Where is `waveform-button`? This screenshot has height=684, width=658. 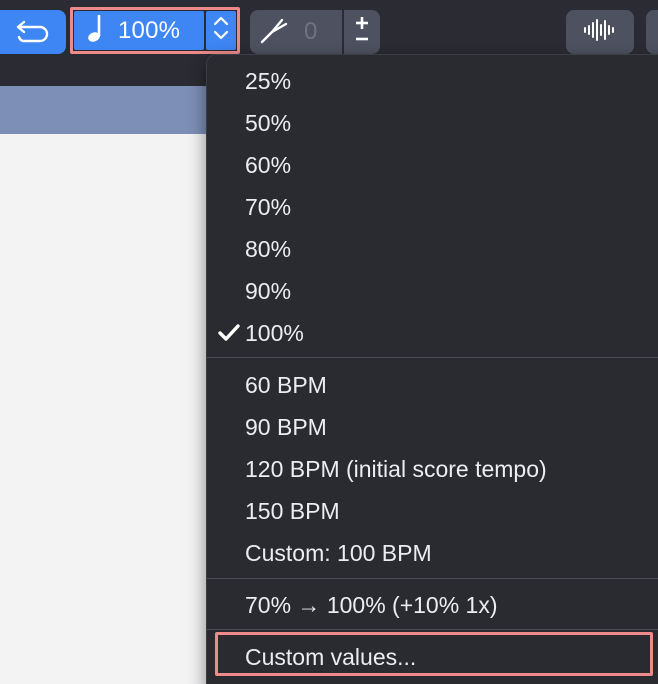
waveform-button is located at coordinates (600, 32).